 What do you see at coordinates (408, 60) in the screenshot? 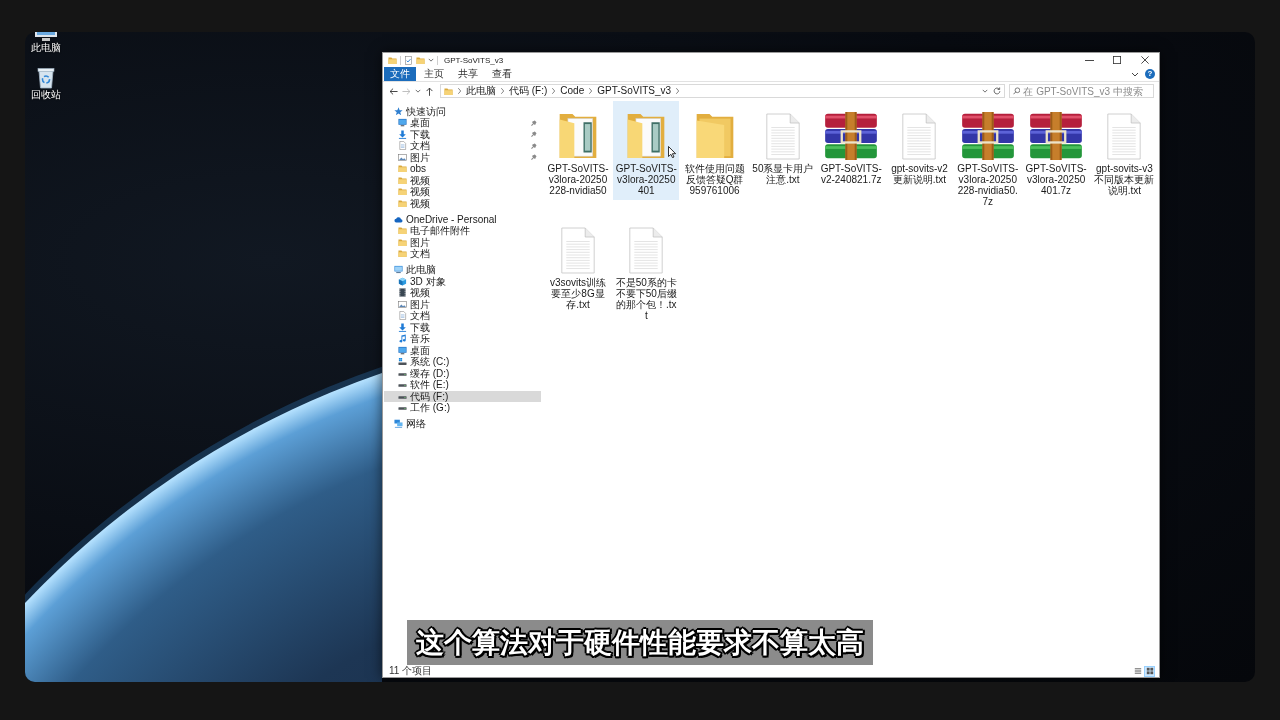
I see `document-check-icon` at bounding box center [408, 60].